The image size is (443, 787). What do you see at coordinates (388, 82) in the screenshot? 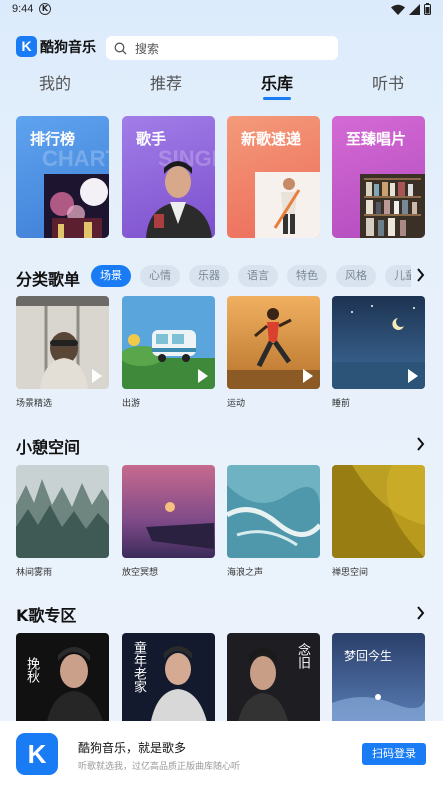
I see `tab-audiobooks: 听书` at bounding box center [388, 82].